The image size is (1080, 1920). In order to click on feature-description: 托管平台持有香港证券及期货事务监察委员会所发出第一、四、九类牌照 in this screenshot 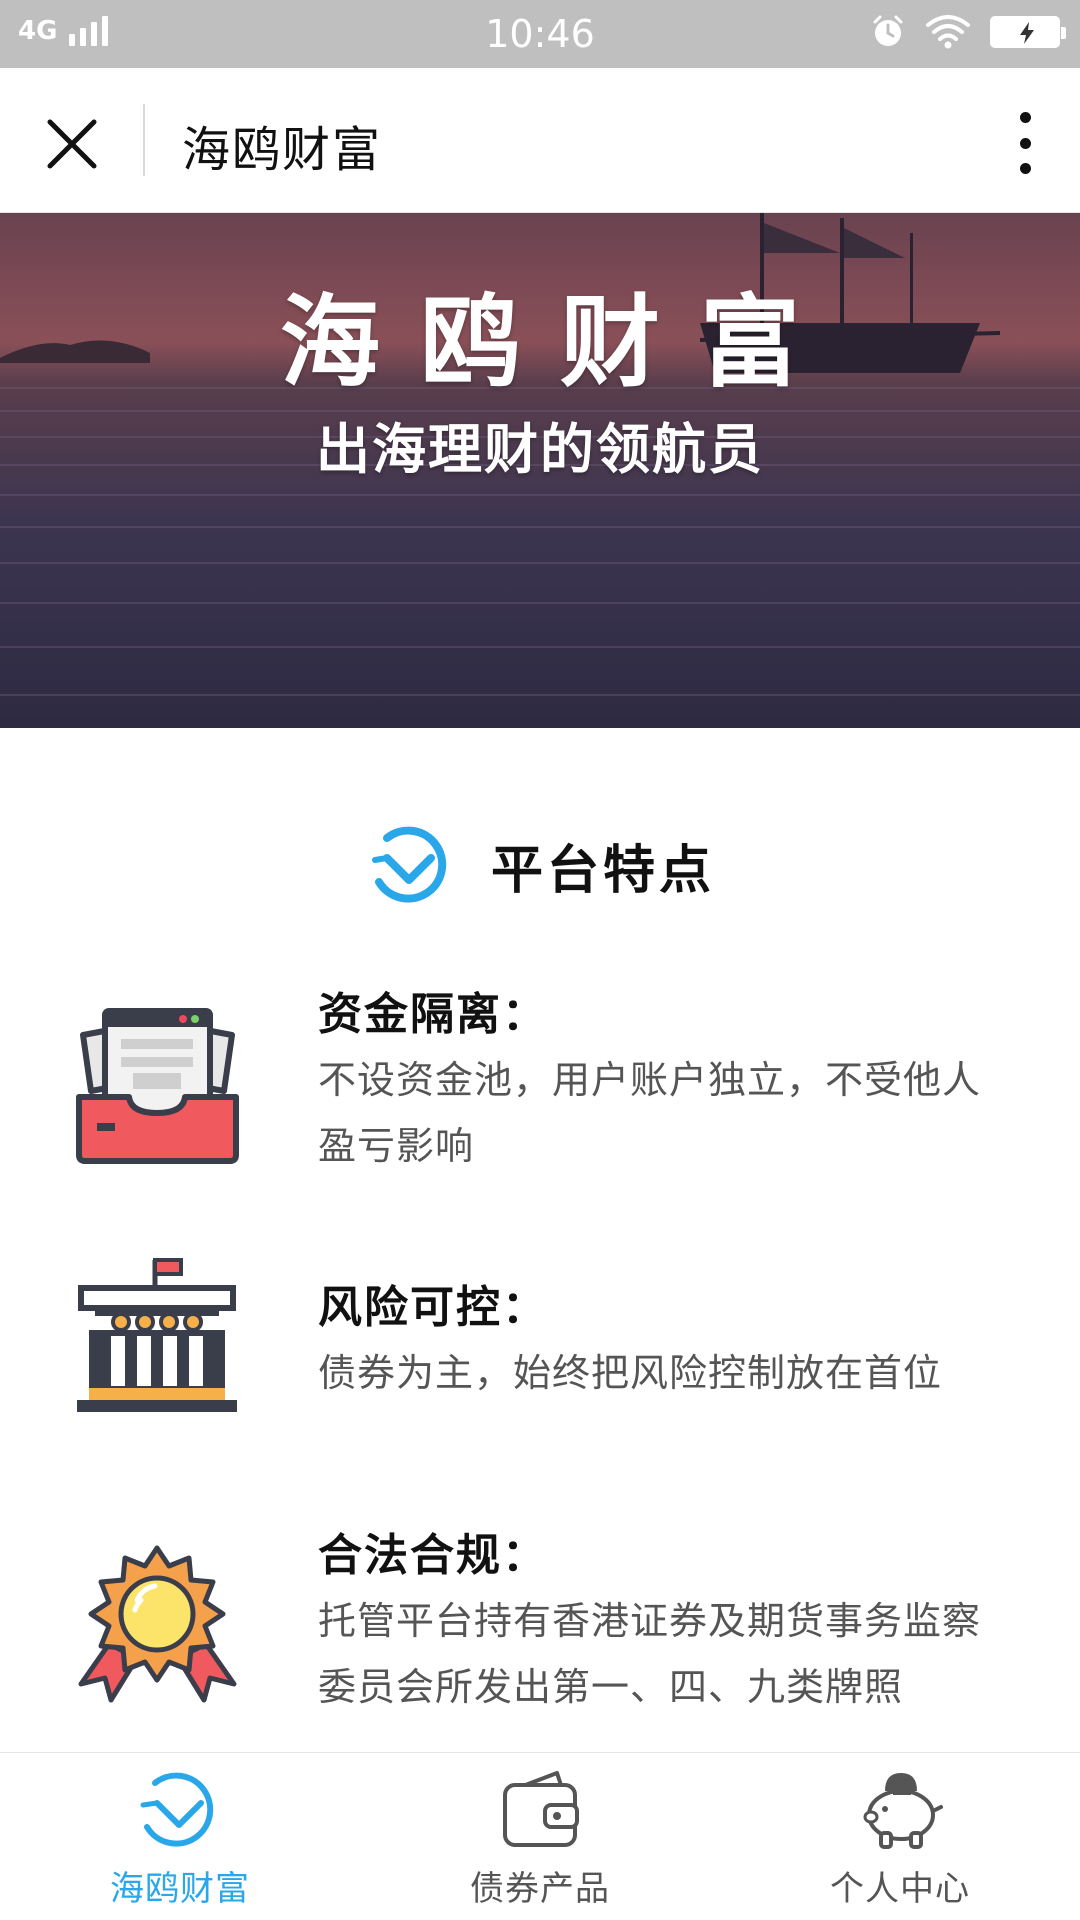, I will do `click(650, 1654)`.